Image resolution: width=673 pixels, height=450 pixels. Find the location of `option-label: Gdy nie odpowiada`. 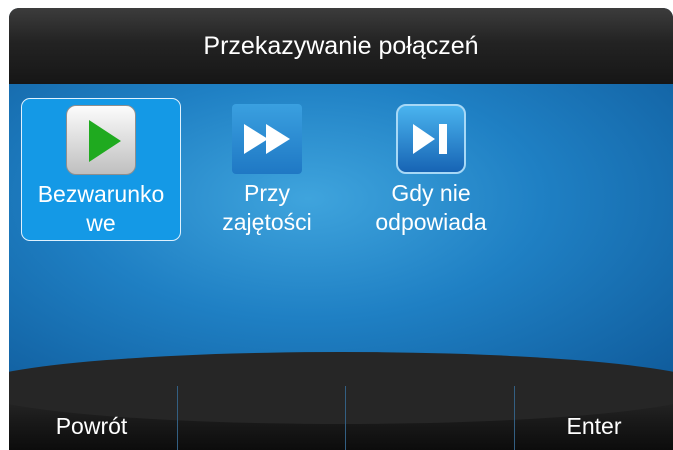

option-label: Gdy nie odpowiada is located at coordinates (431, 207).